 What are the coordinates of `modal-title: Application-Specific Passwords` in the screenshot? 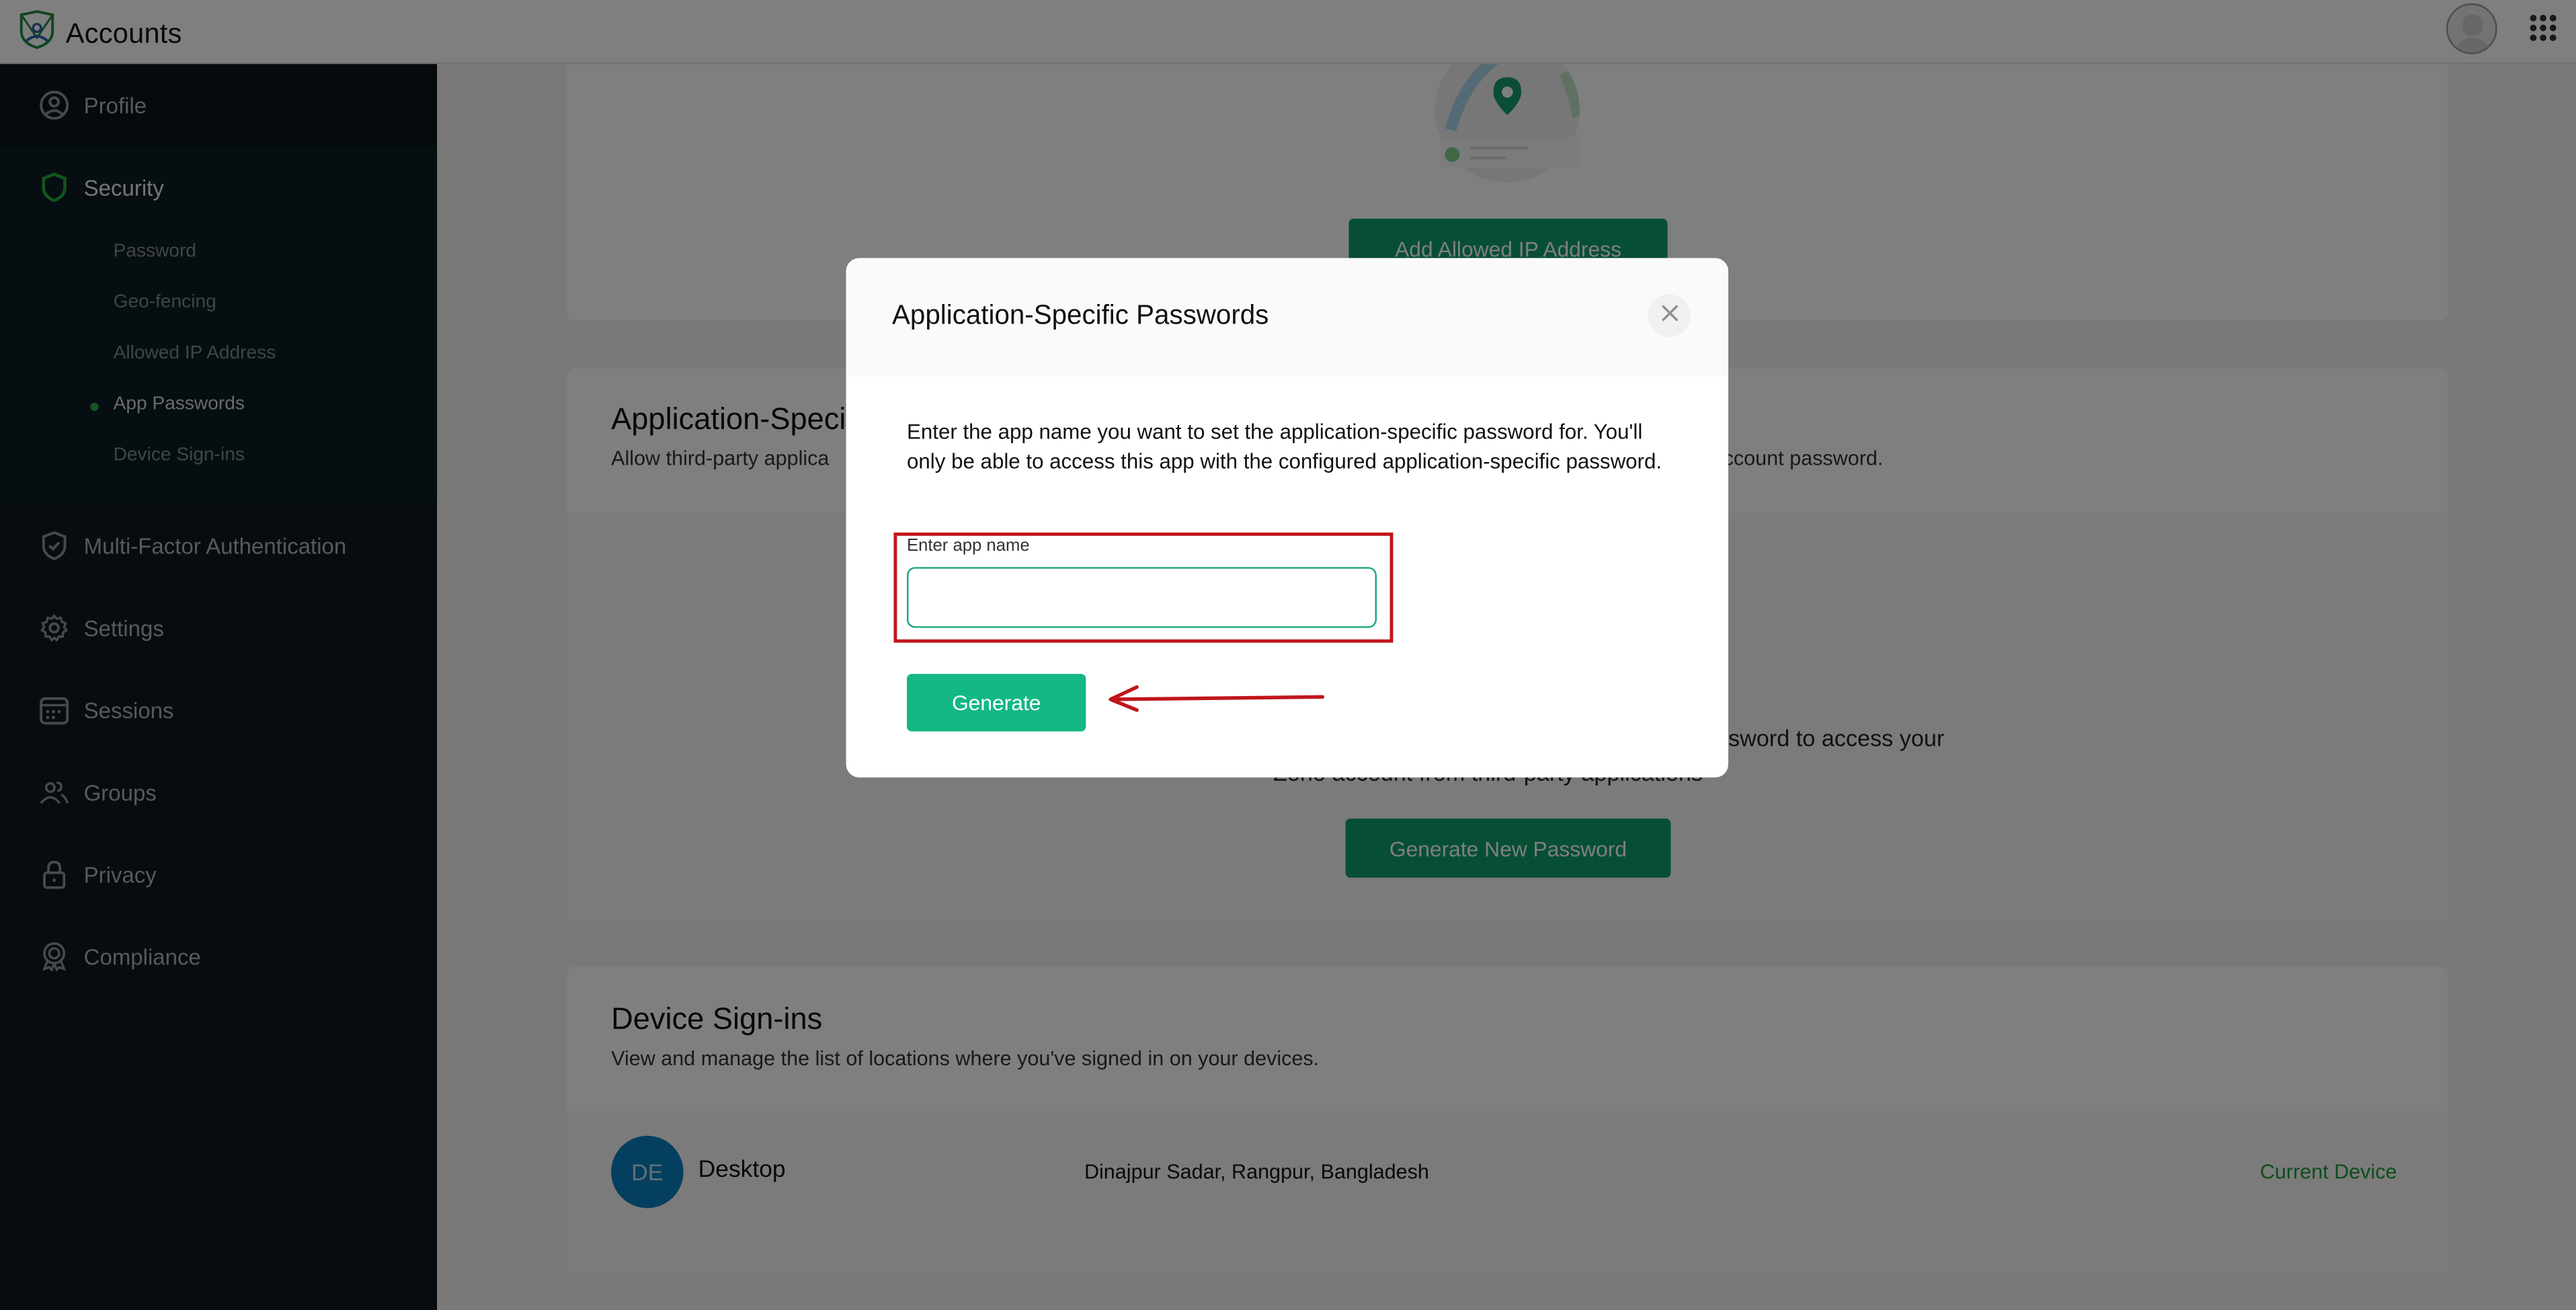 It's located at (1080, 316).